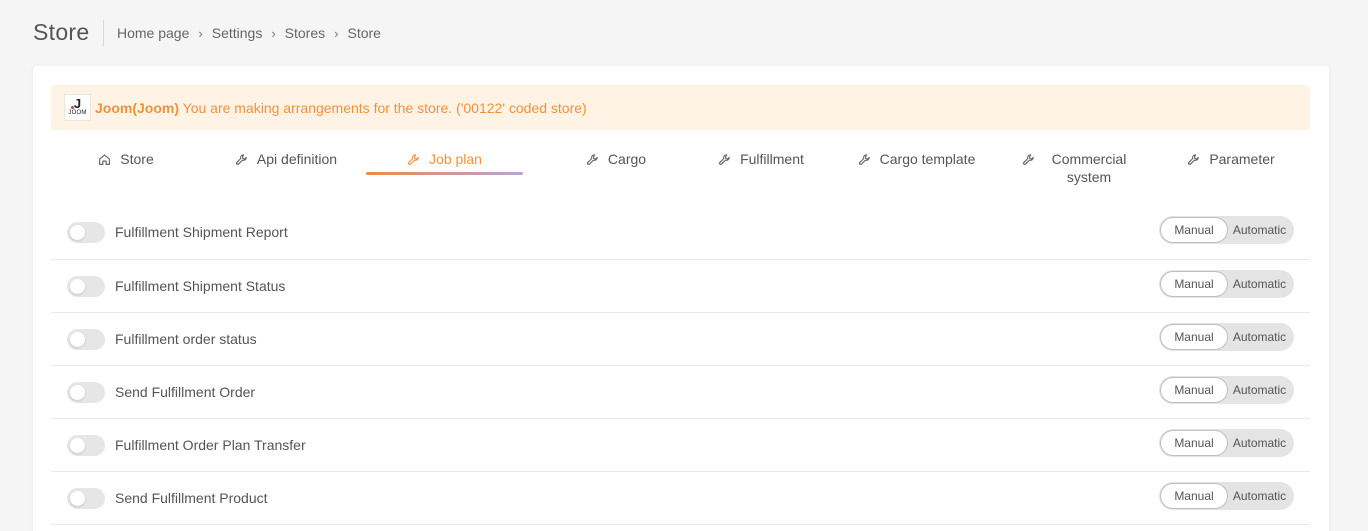 The width and height of the screenshot is (1368, 531). I want to click on tab-commercial-system: Commercial system, so click(1078, 164).